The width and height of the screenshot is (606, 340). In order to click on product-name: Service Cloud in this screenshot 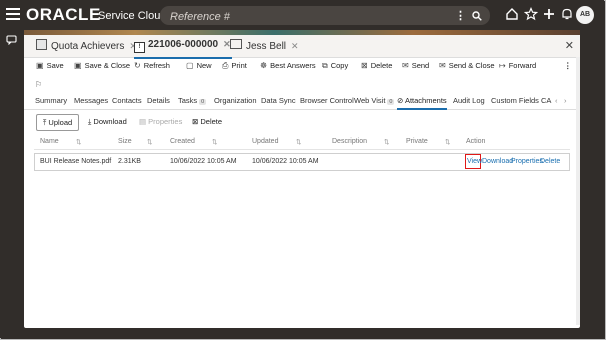, I will do `click(132, 16)`.